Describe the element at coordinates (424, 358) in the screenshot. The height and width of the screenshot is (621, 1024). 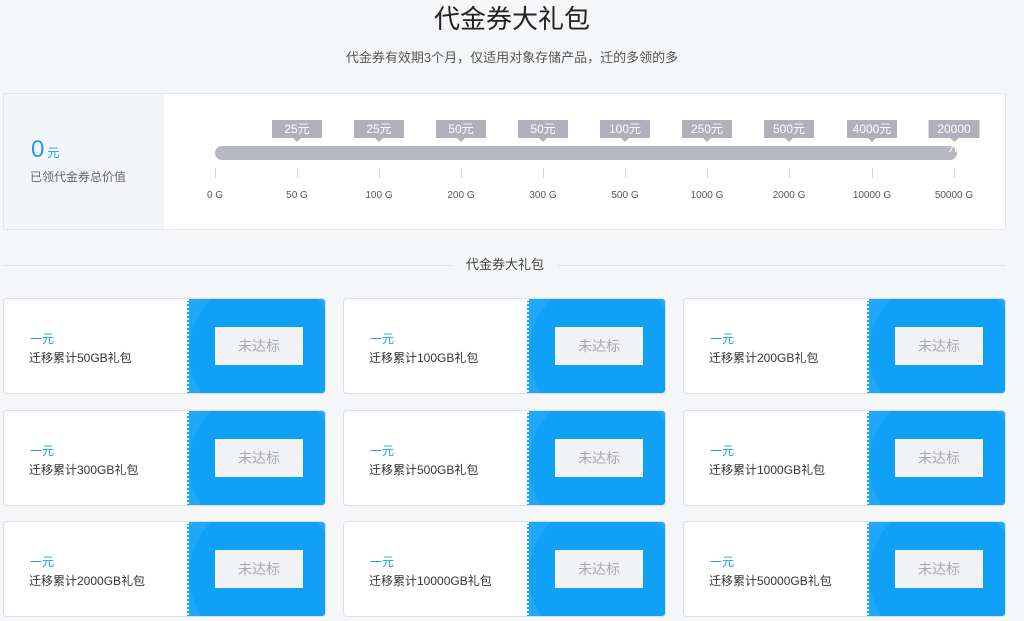
I see `coupon-description: 迁移累计100GB礼包` at that location.